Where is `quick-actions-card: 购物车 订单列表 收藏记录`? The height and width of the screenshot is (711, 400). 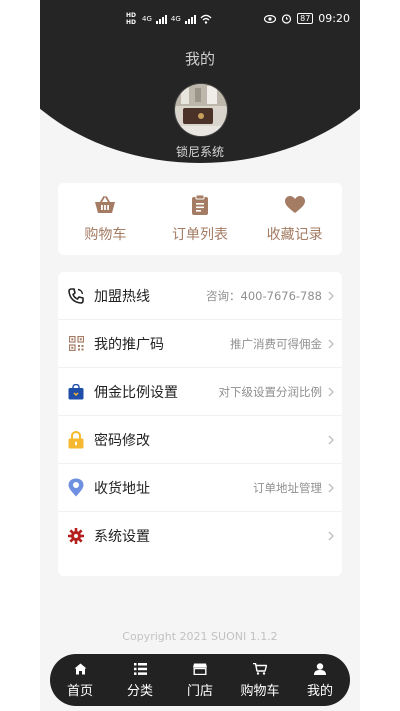
quick-actions-card: 购物车 订单列表 收藏记录 is located at coordinates (200, 219).